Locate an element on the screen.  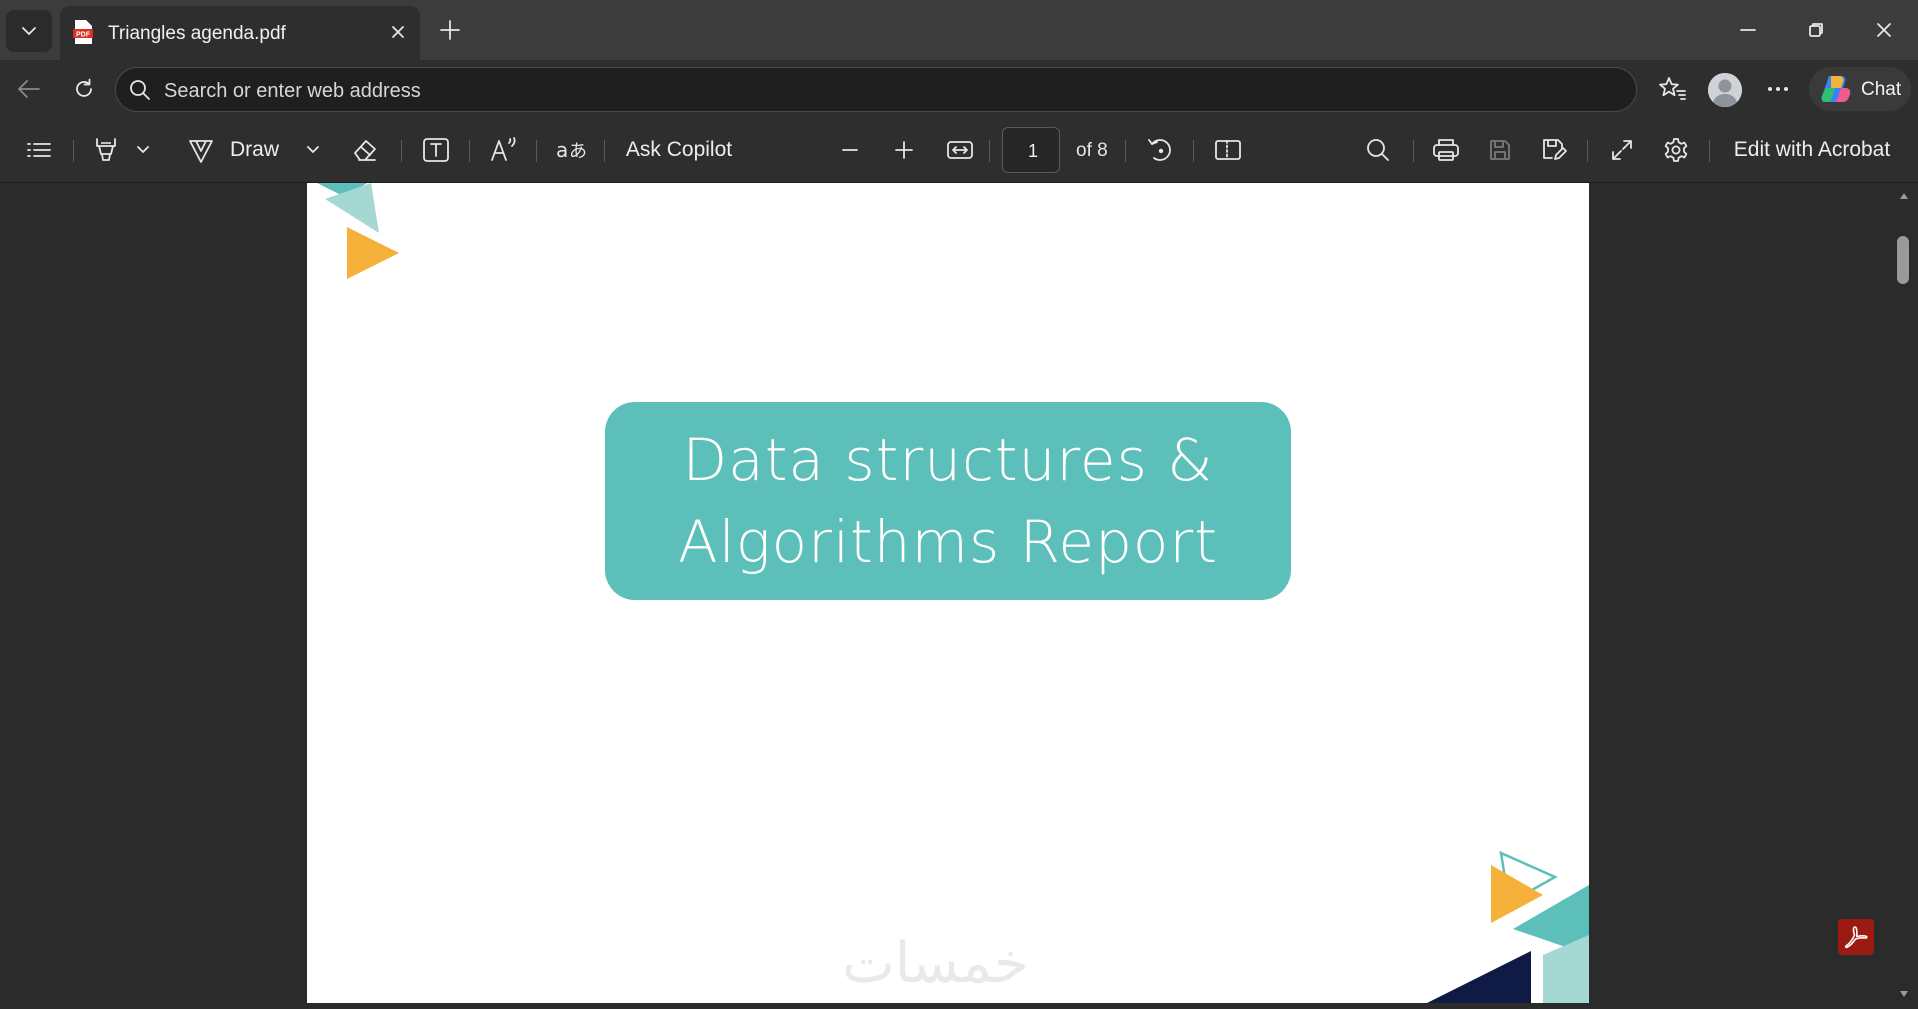
address-input is located at coordinates (864, 91).